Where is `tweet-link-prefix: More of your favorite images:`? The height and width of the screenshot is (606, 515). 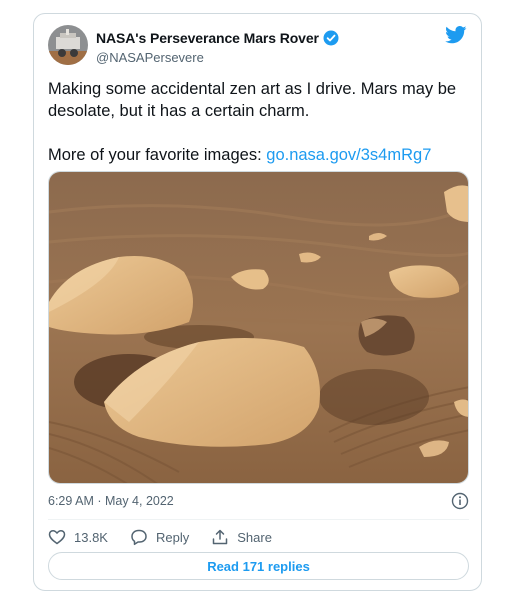 tweet-link-prefix: More of your favorite images: is located at coordinates (157, 155).